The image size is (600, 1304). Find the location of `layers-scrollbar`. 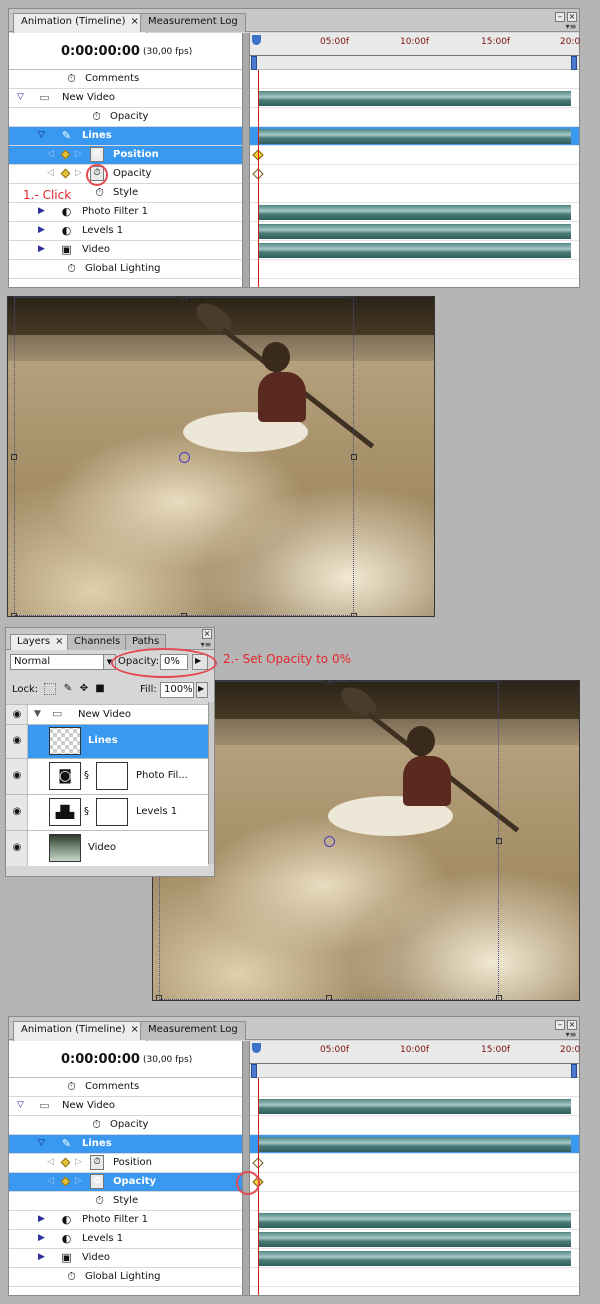

layers-scrollbar is located at coordinates (211, 783).